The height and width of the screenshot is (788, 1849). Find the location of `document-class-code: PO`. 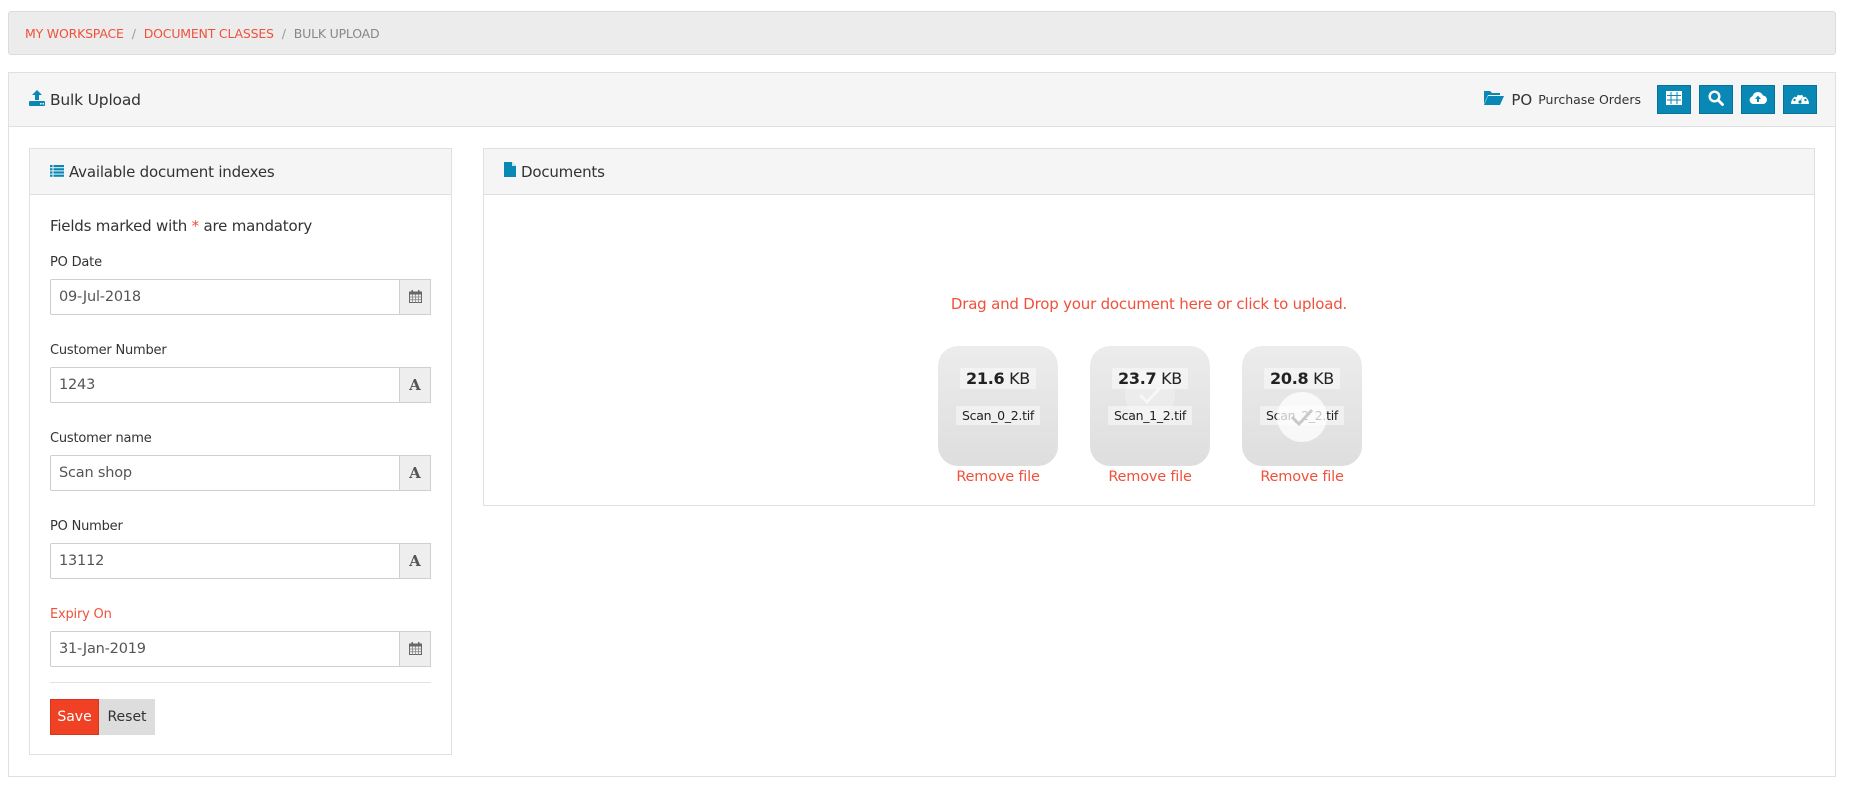

document-class-code: PO is located at coordinates (1522, 99).